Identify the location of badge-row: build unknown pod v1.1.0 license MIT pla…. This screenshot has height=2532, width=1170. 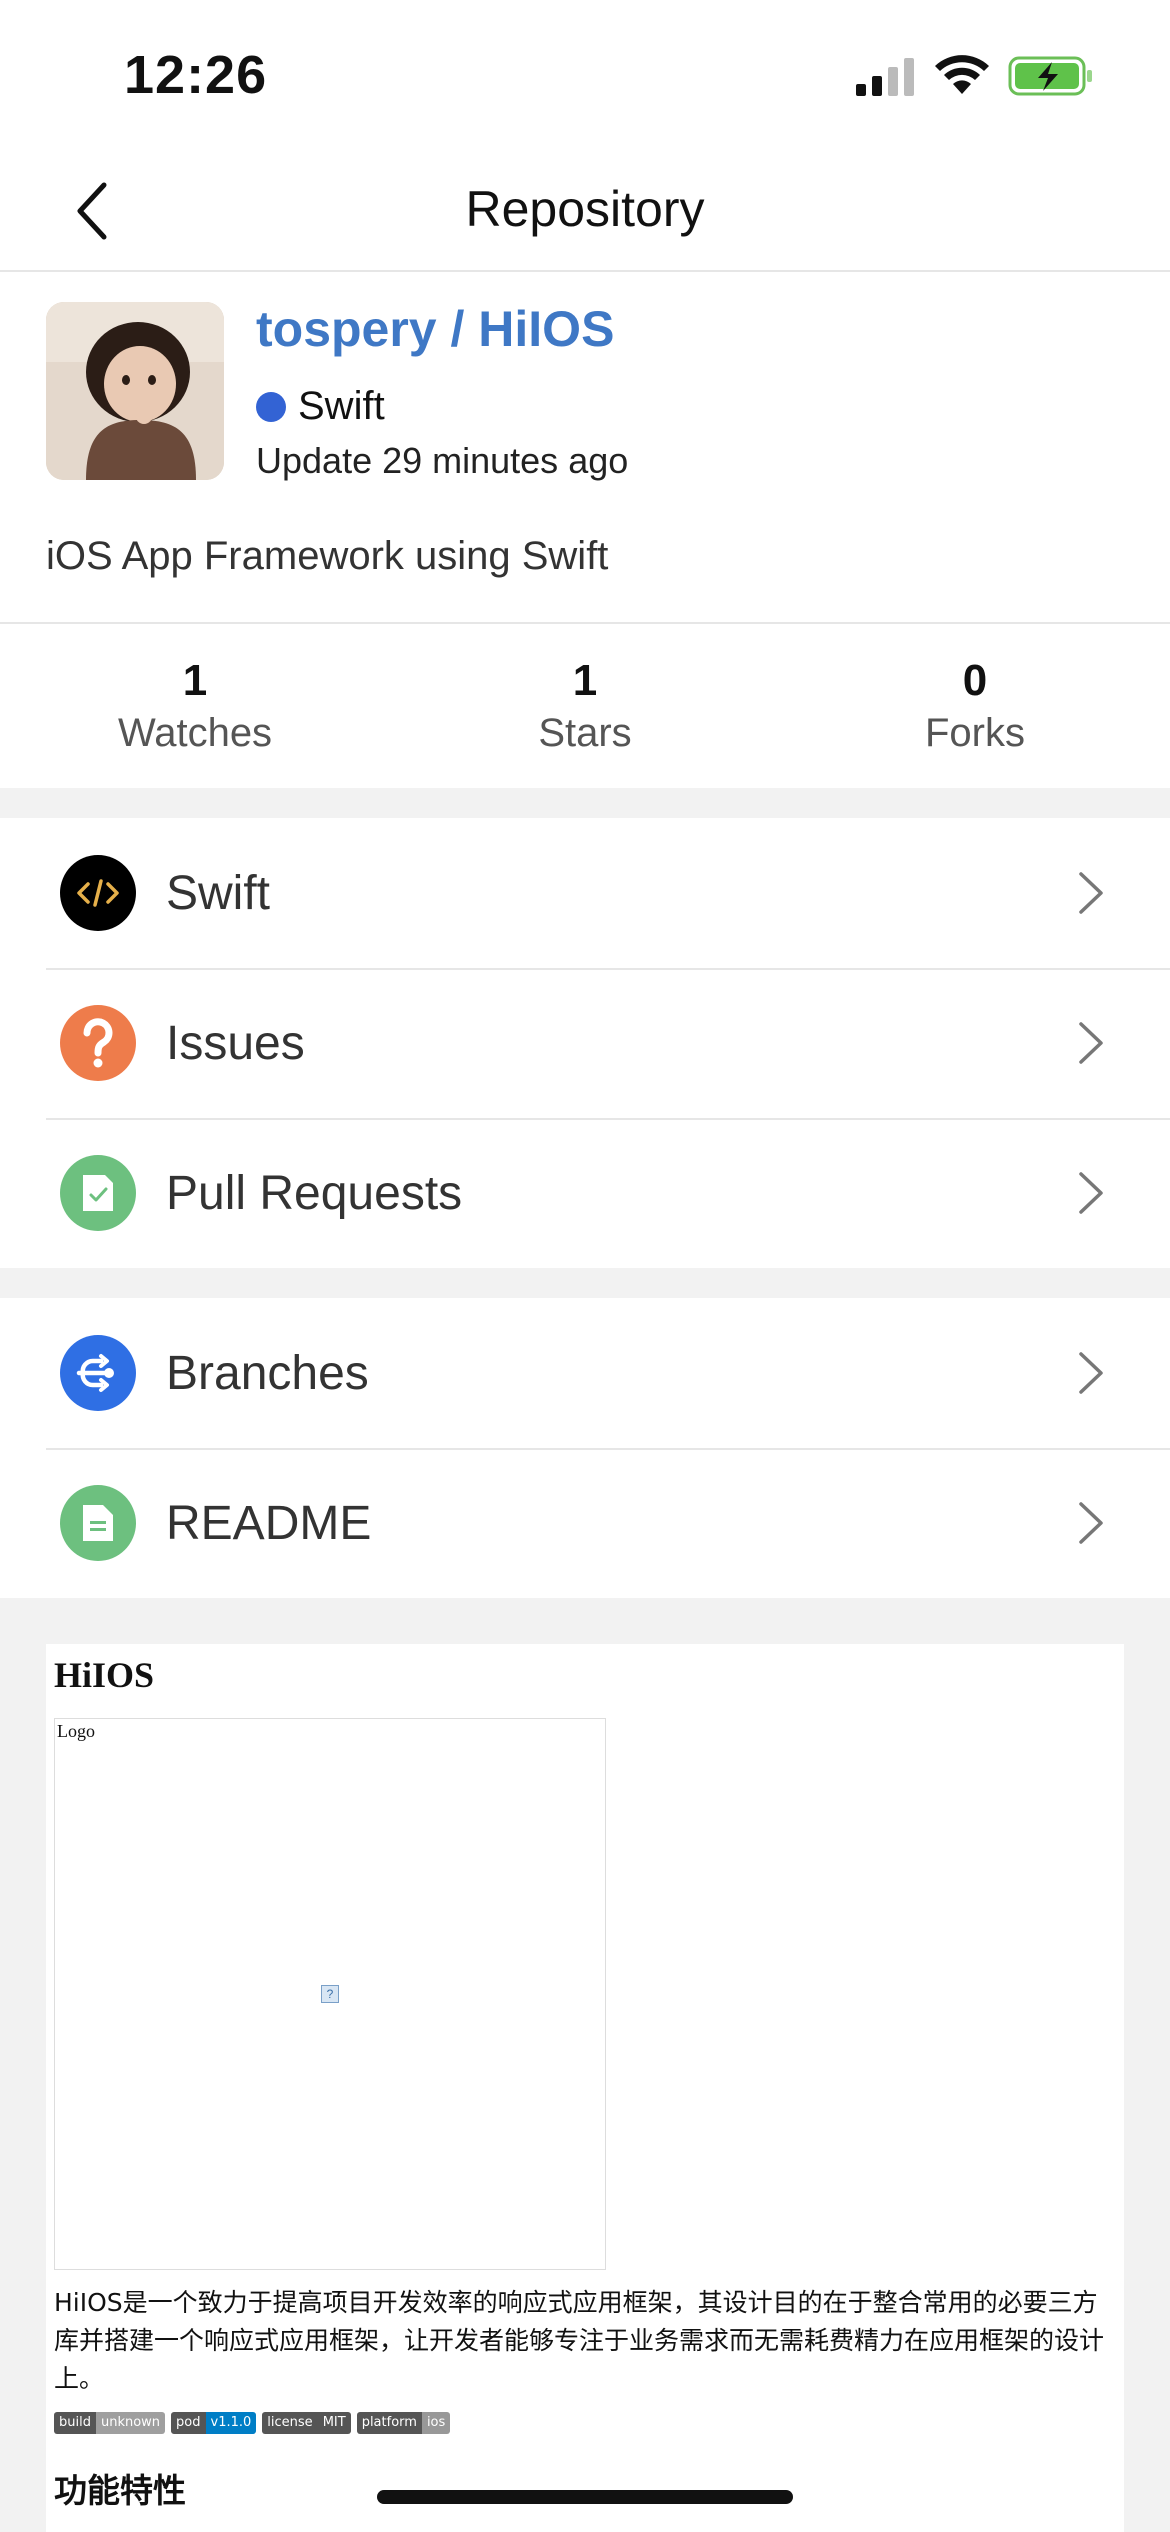
(252, 2423).